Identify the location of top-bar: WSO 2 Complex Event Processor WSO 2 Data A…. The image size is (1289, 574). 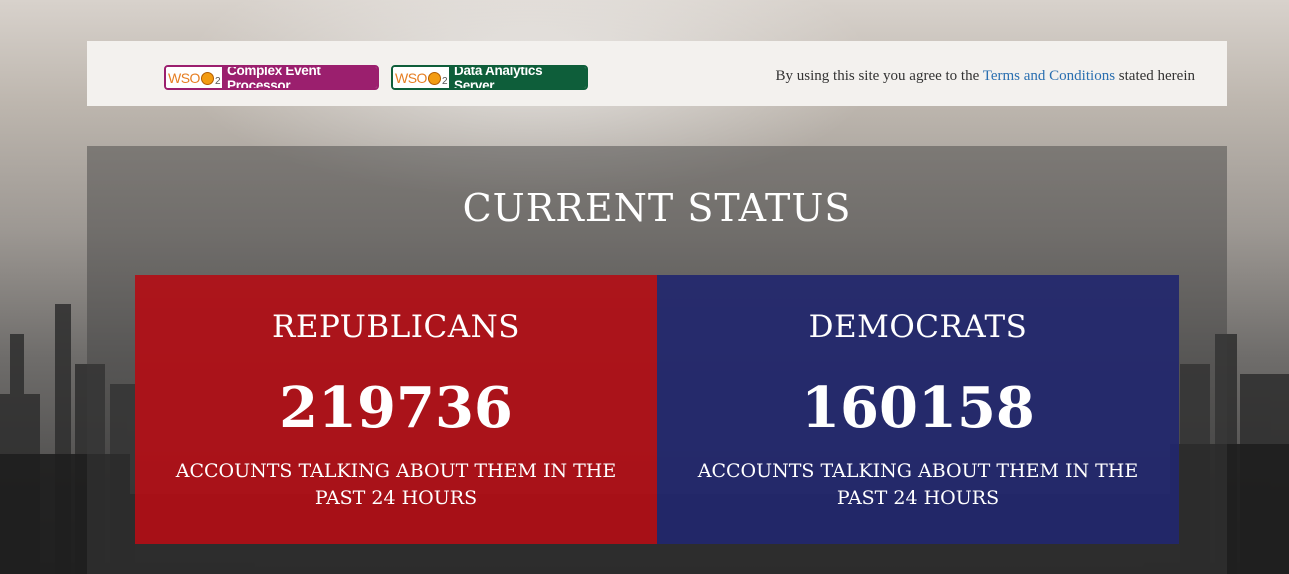
(657, 73).